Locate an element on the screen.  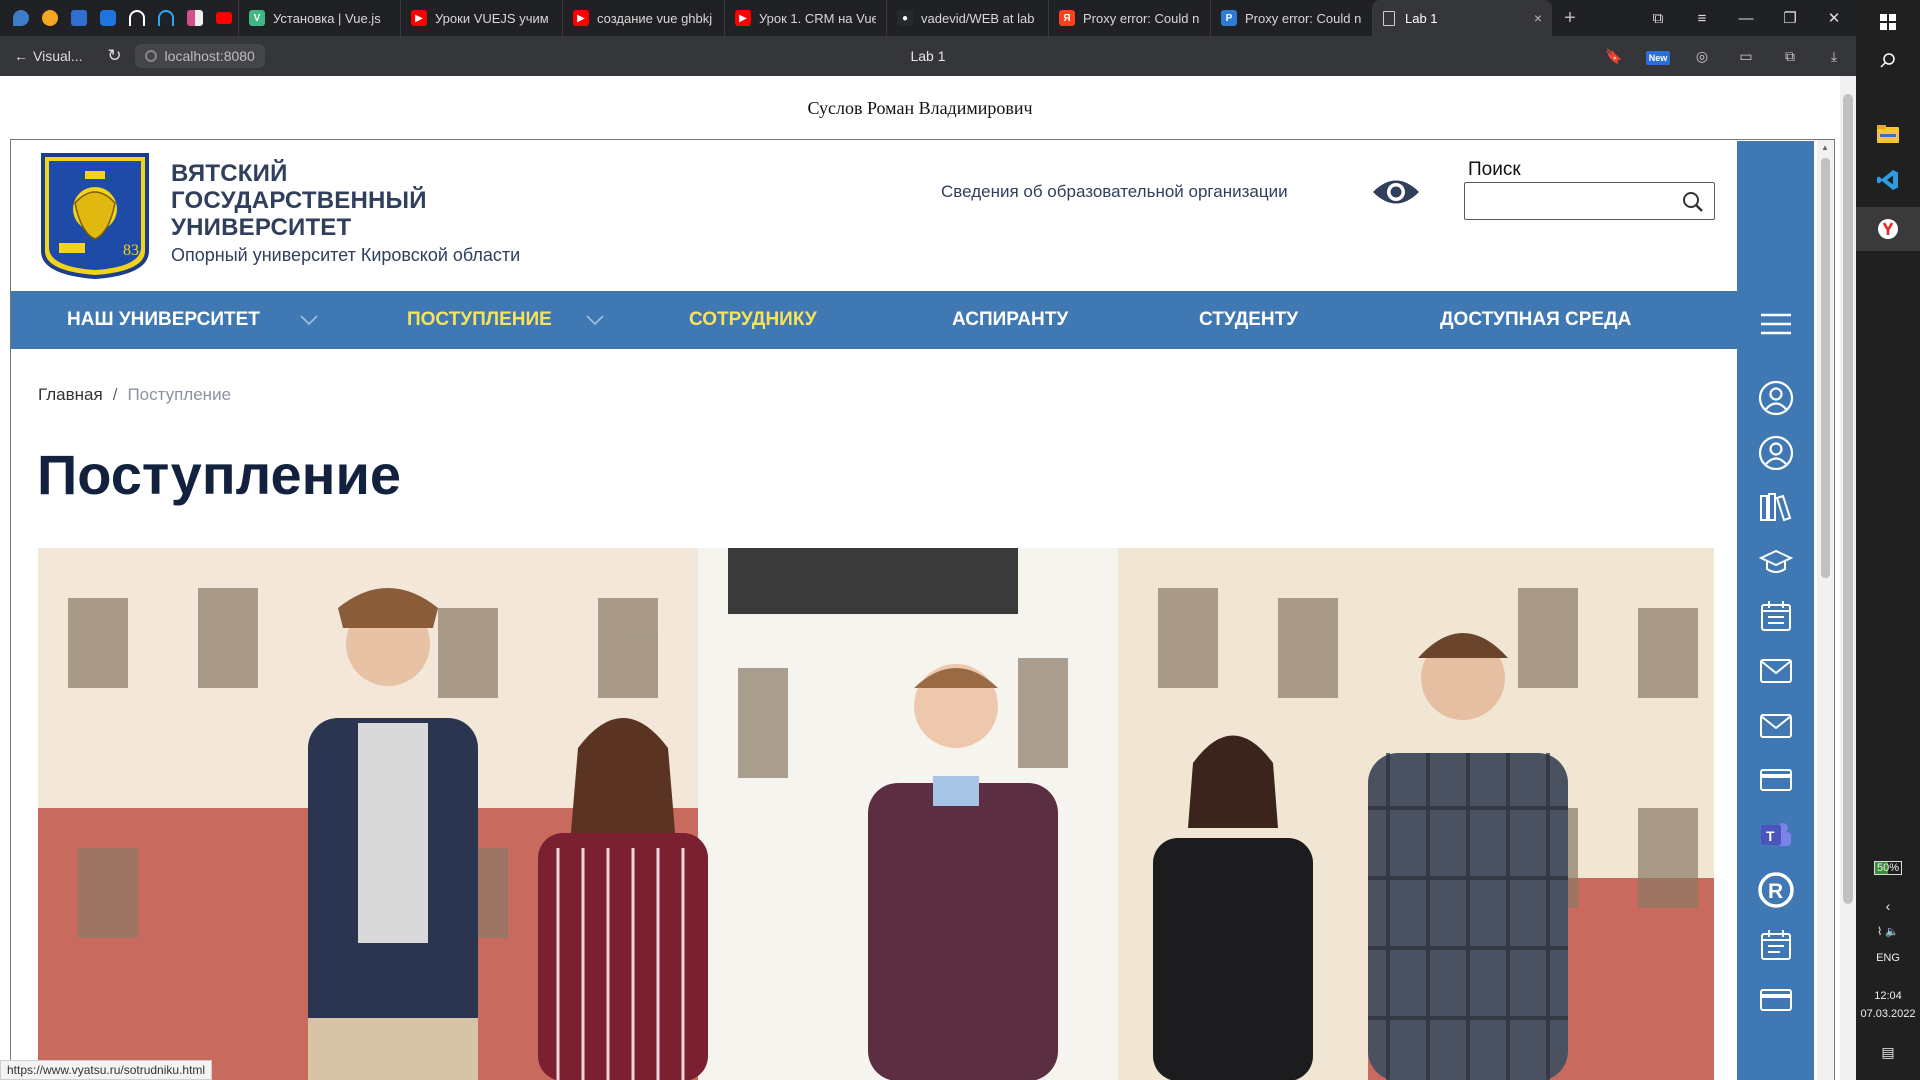
close-tab-icon: × is located at coordinates (1538, 18).